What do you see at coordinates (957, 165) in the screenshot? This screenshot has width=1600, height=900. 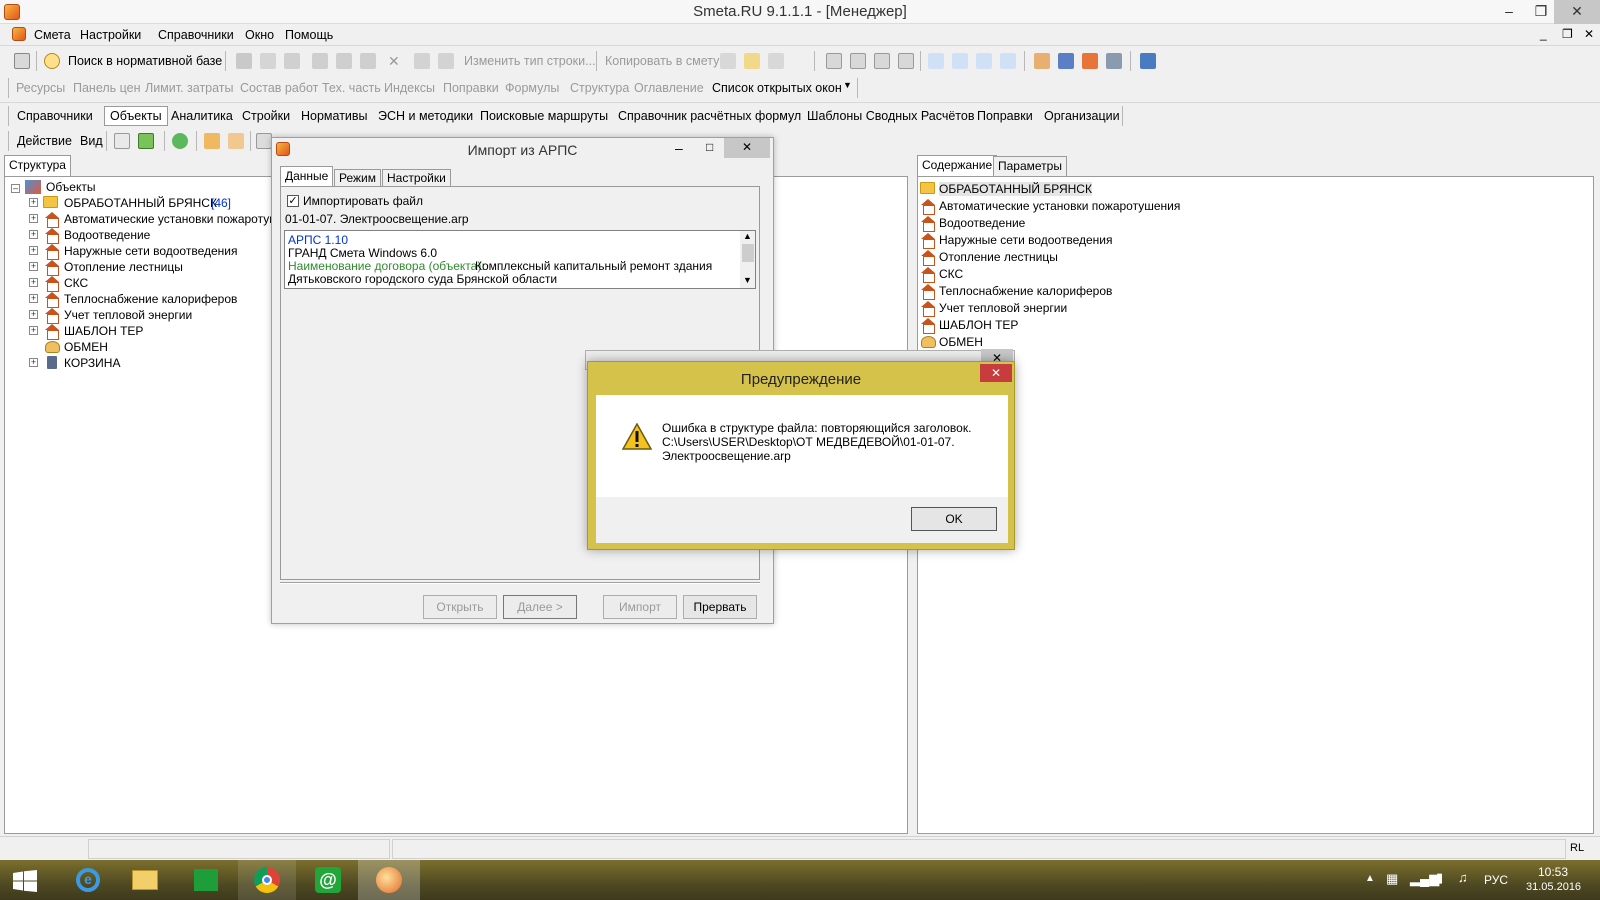 I see `tab-contents: Содержание` at bounding box center [957, 165].